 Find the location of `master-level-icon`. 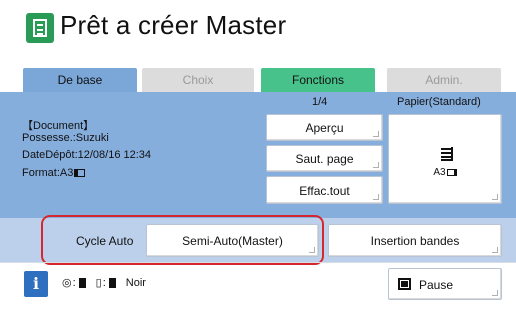

master-level-icon is located at coordinates (82, 282).